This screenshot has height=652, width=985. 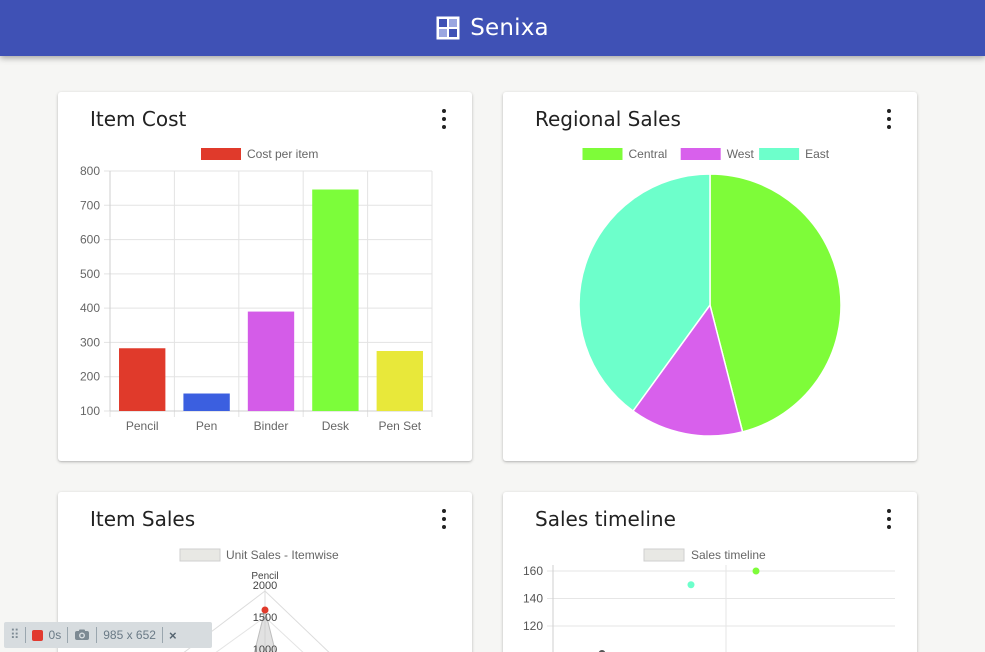 What do you see at coordinates (206, 426) in the screenshot?
I see `x-tick-label: Pen` at bounding box center [206, 426].